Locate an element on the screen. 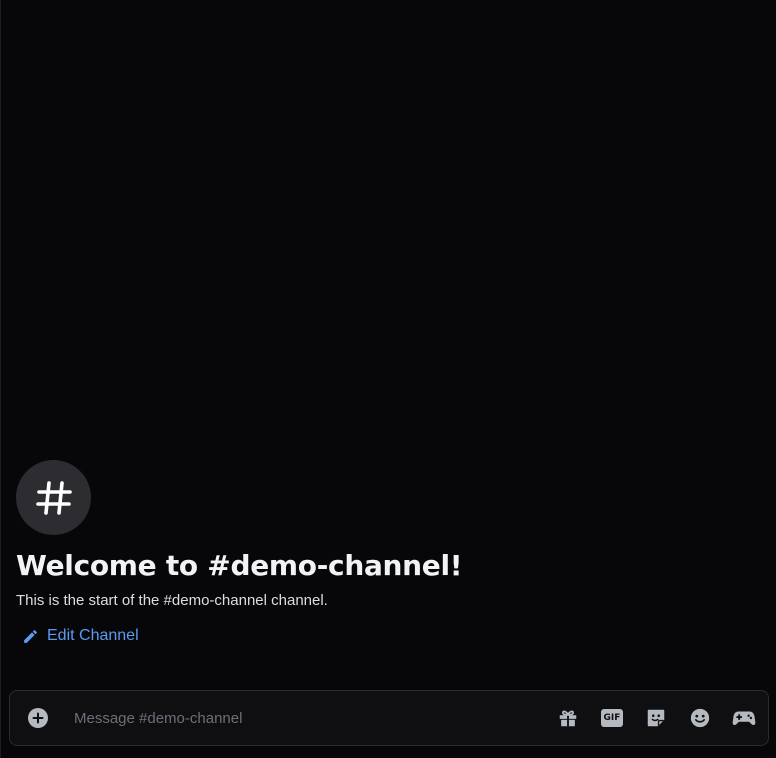 This screenshot has height=758, width=776. gif-button: GIF is located at coordinates (612, 718).